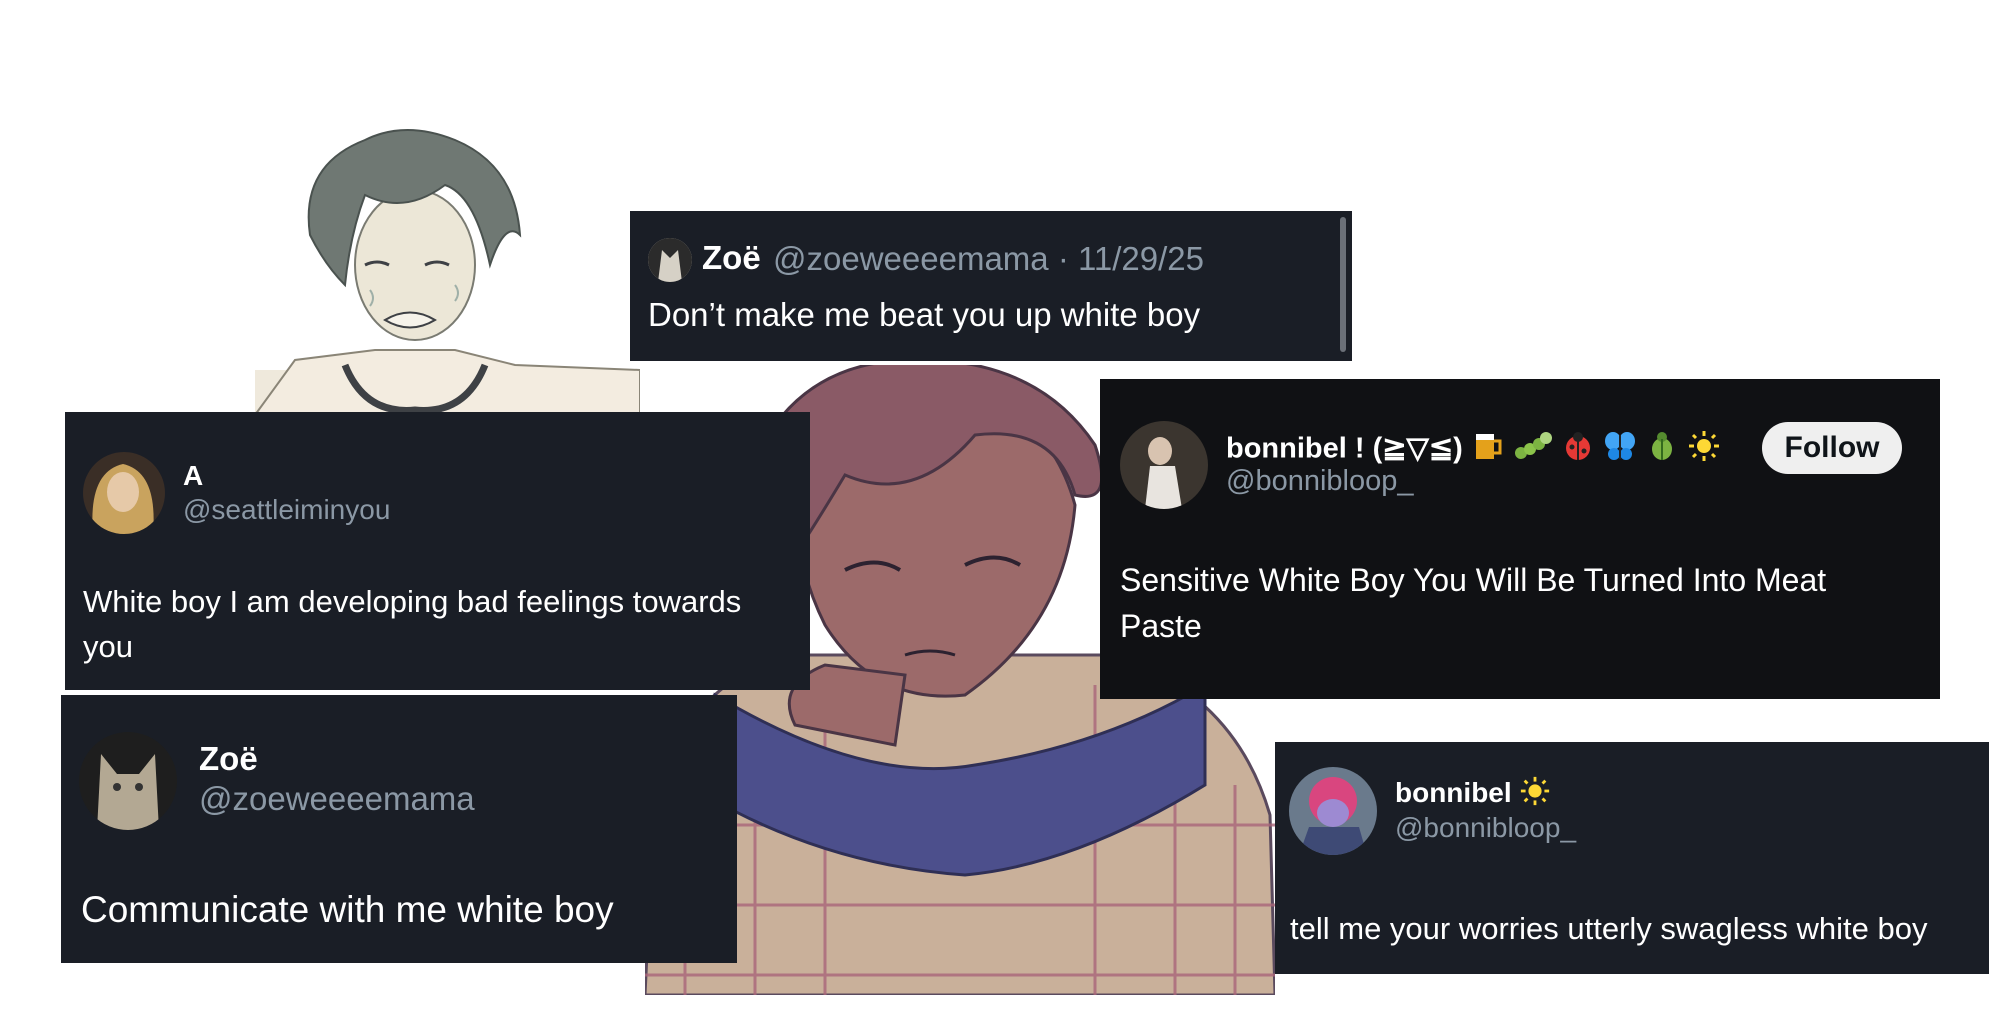  I want to click on caterpillar-icon, so click(1533, 450).